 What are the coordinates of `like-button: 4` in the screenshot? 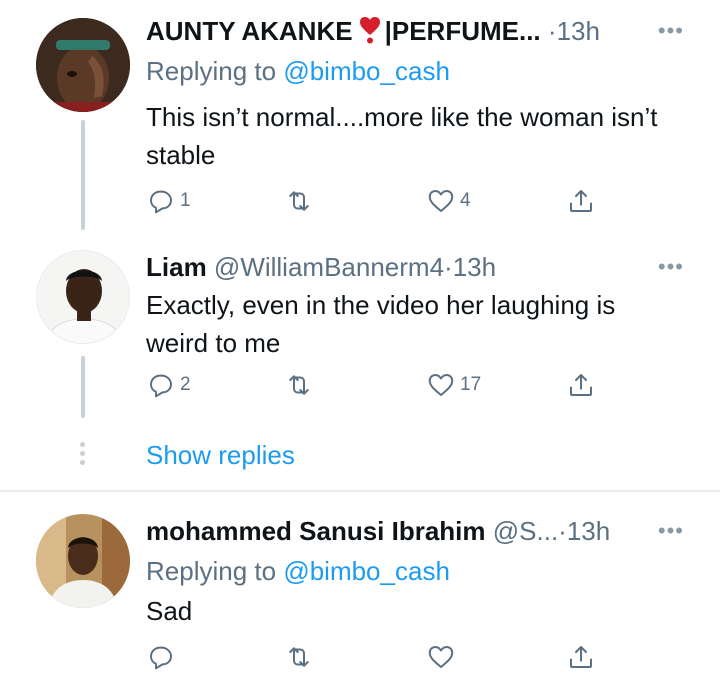 It's located at (448, 201).